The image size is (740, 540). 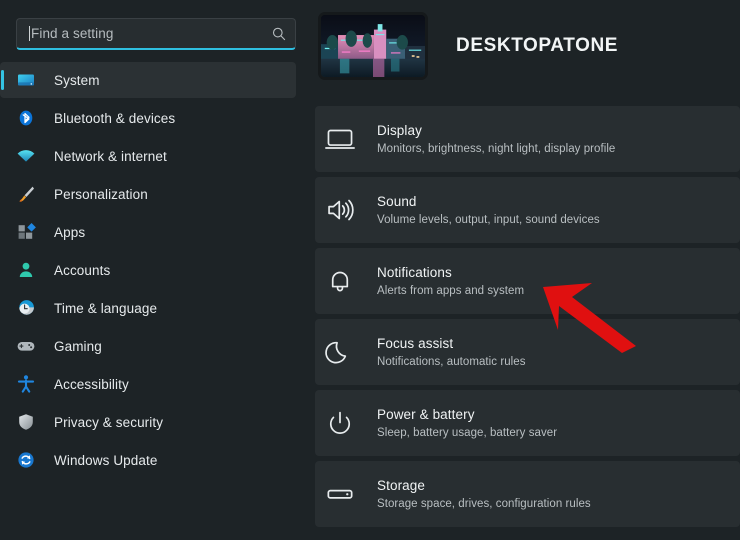 What do you see at coordinates (26, 80) in the screenshot?
I see `monitor-icon` at bounding box center [26, 80].